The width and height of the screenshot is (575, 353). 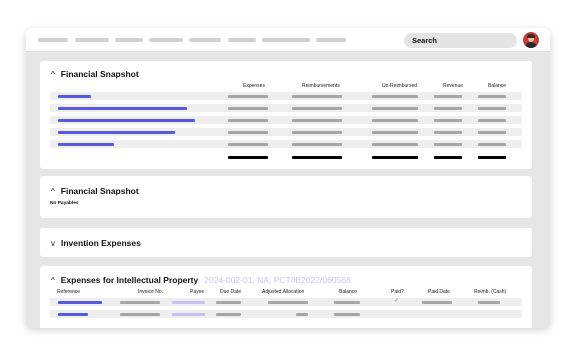 What do you see at coordinates (286, 197) in the screenshot?
I see `financial-snapshot-payables-card: ^ Financial Snapshot No Payables` at bounding box center [286, 197].